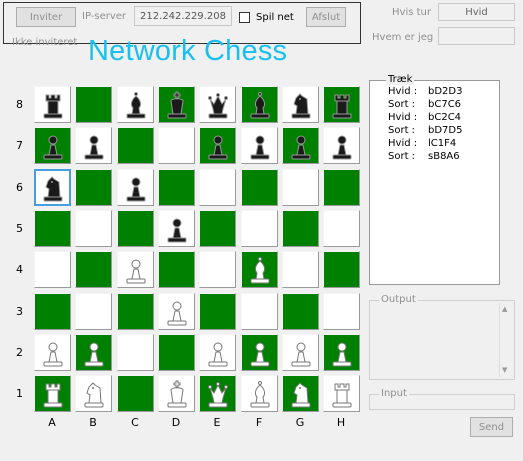 The height and width of the screenshot is (461, 523). What do you see at coordinates (217, 187) in the screenshot?
I see `square-e6` at bounding box center [217, 187].